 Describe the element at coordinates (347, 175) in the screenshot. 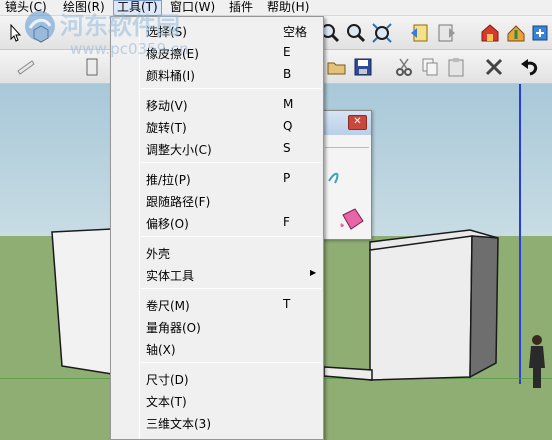

I see `floating-panel: ✕` at that location.